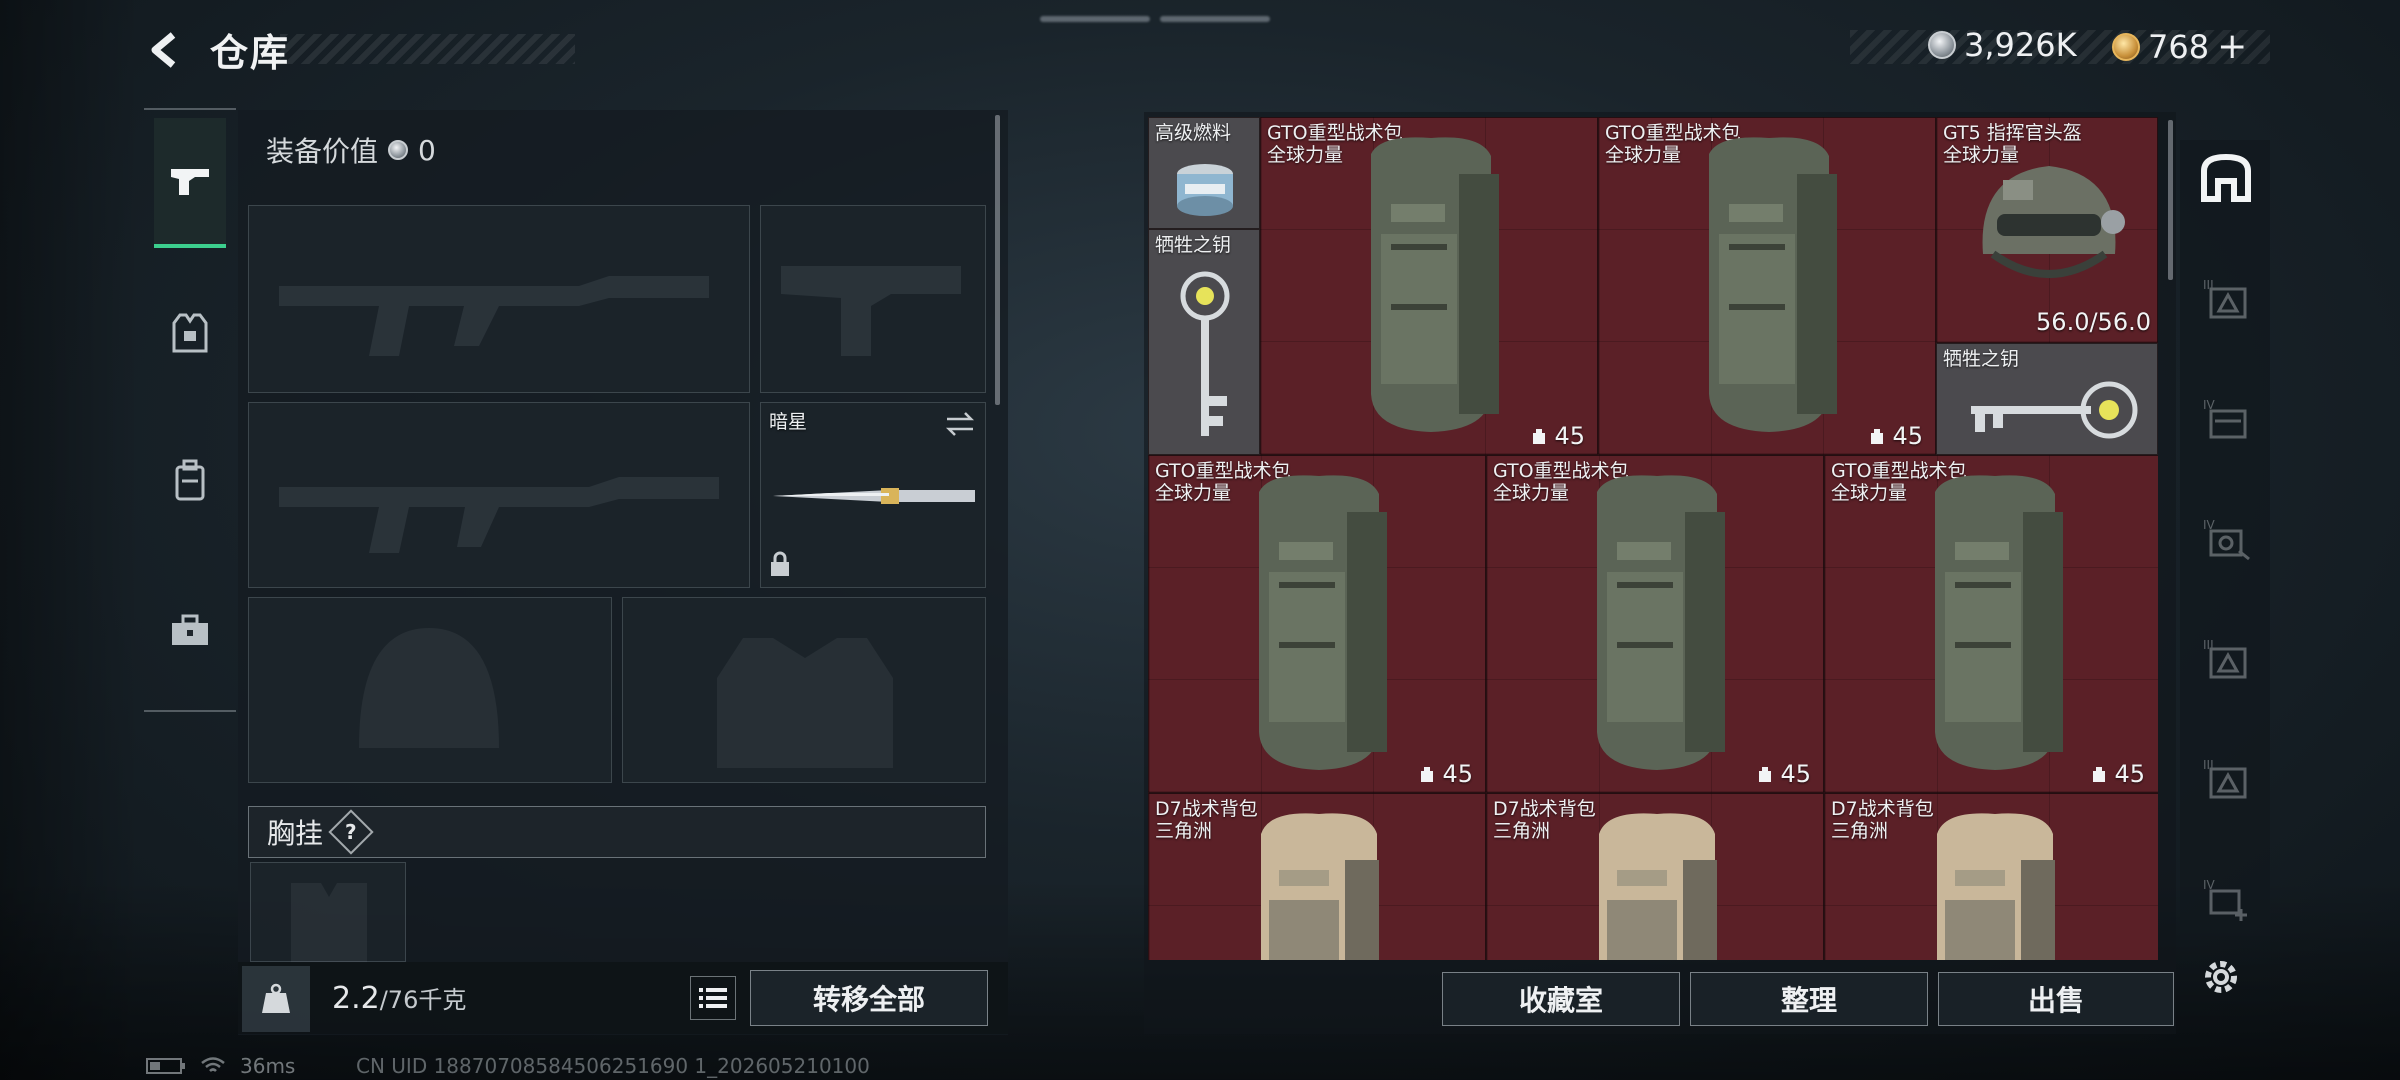 The width and height of the screenshot is (2400, 1080). What do you see at coordinates (250, 53) in the screenshot?
I see `page-title: 仓库` at bounding box center [250, 53].